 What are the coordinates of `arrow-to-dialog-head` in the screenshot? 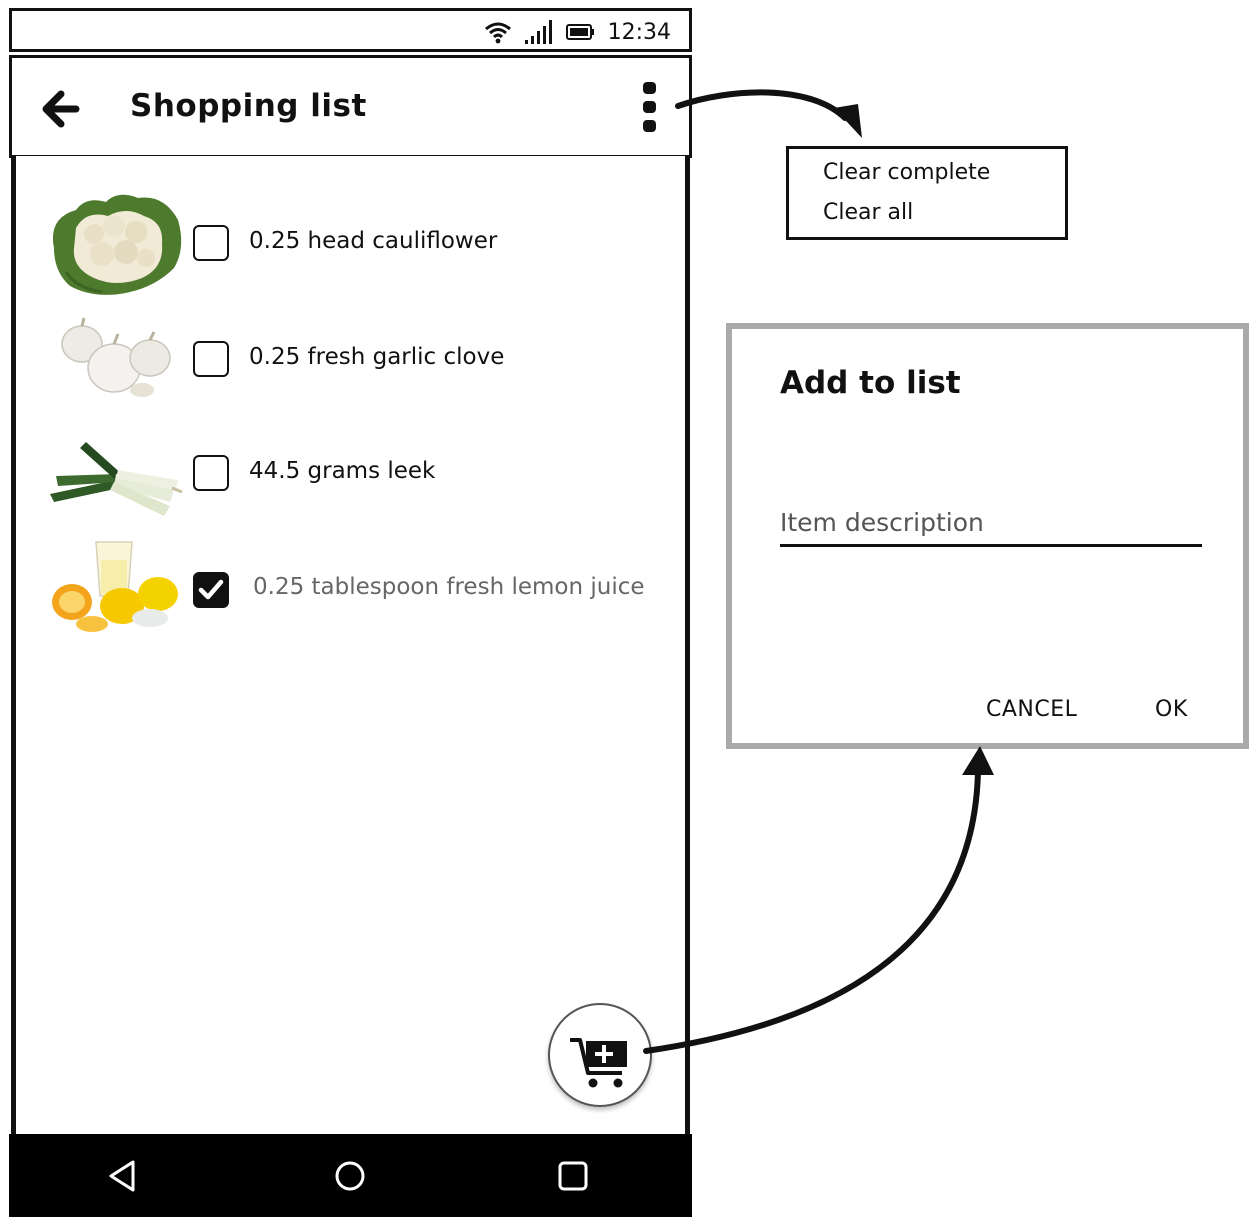 It's located at (978, 760).